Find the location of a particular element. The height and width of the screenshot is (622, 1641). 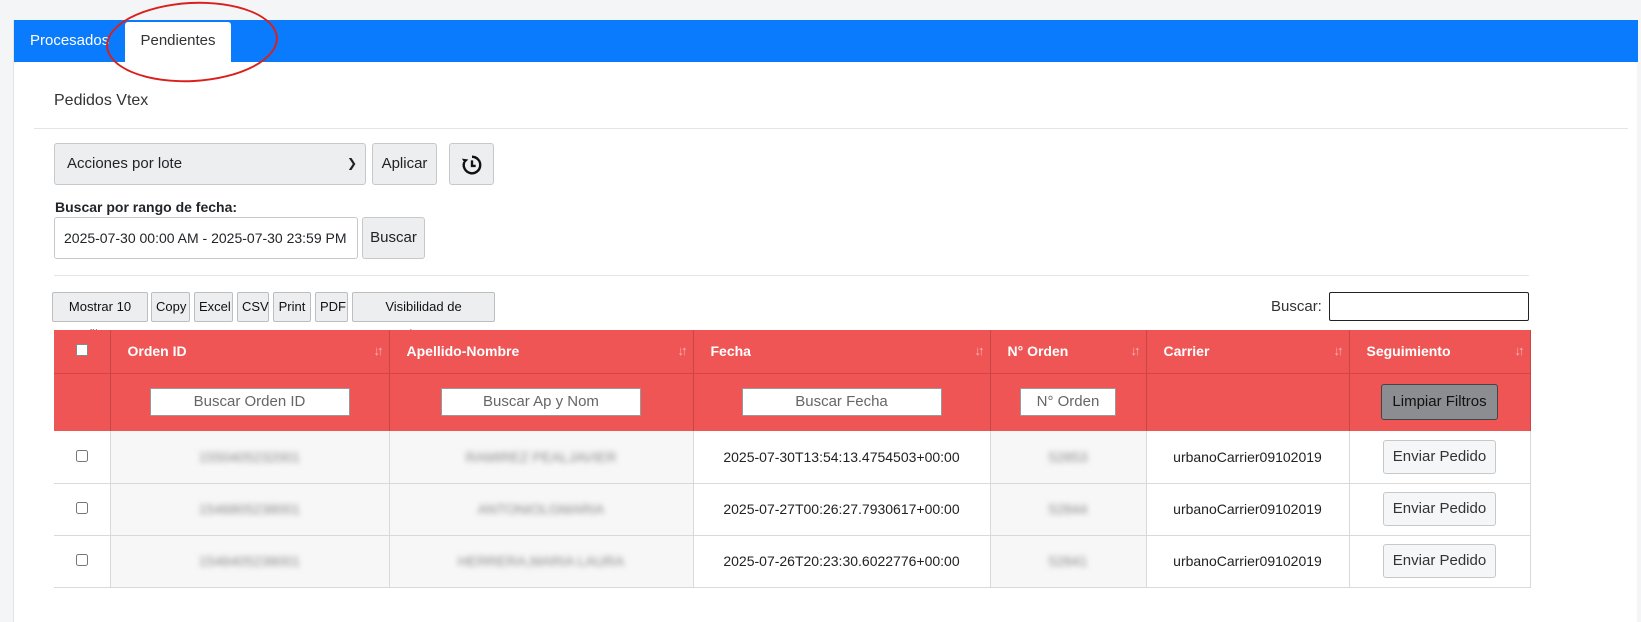

header-carrier: Carrier ↓↑ is located at coordinates (1248, 351).